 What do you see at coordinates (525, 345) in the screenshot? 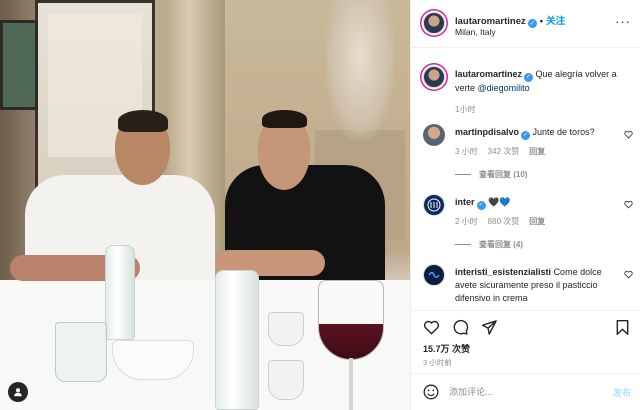
I see `post-actions: 15.7万 次赞 3 小时前` at bounding box center [525, 345].